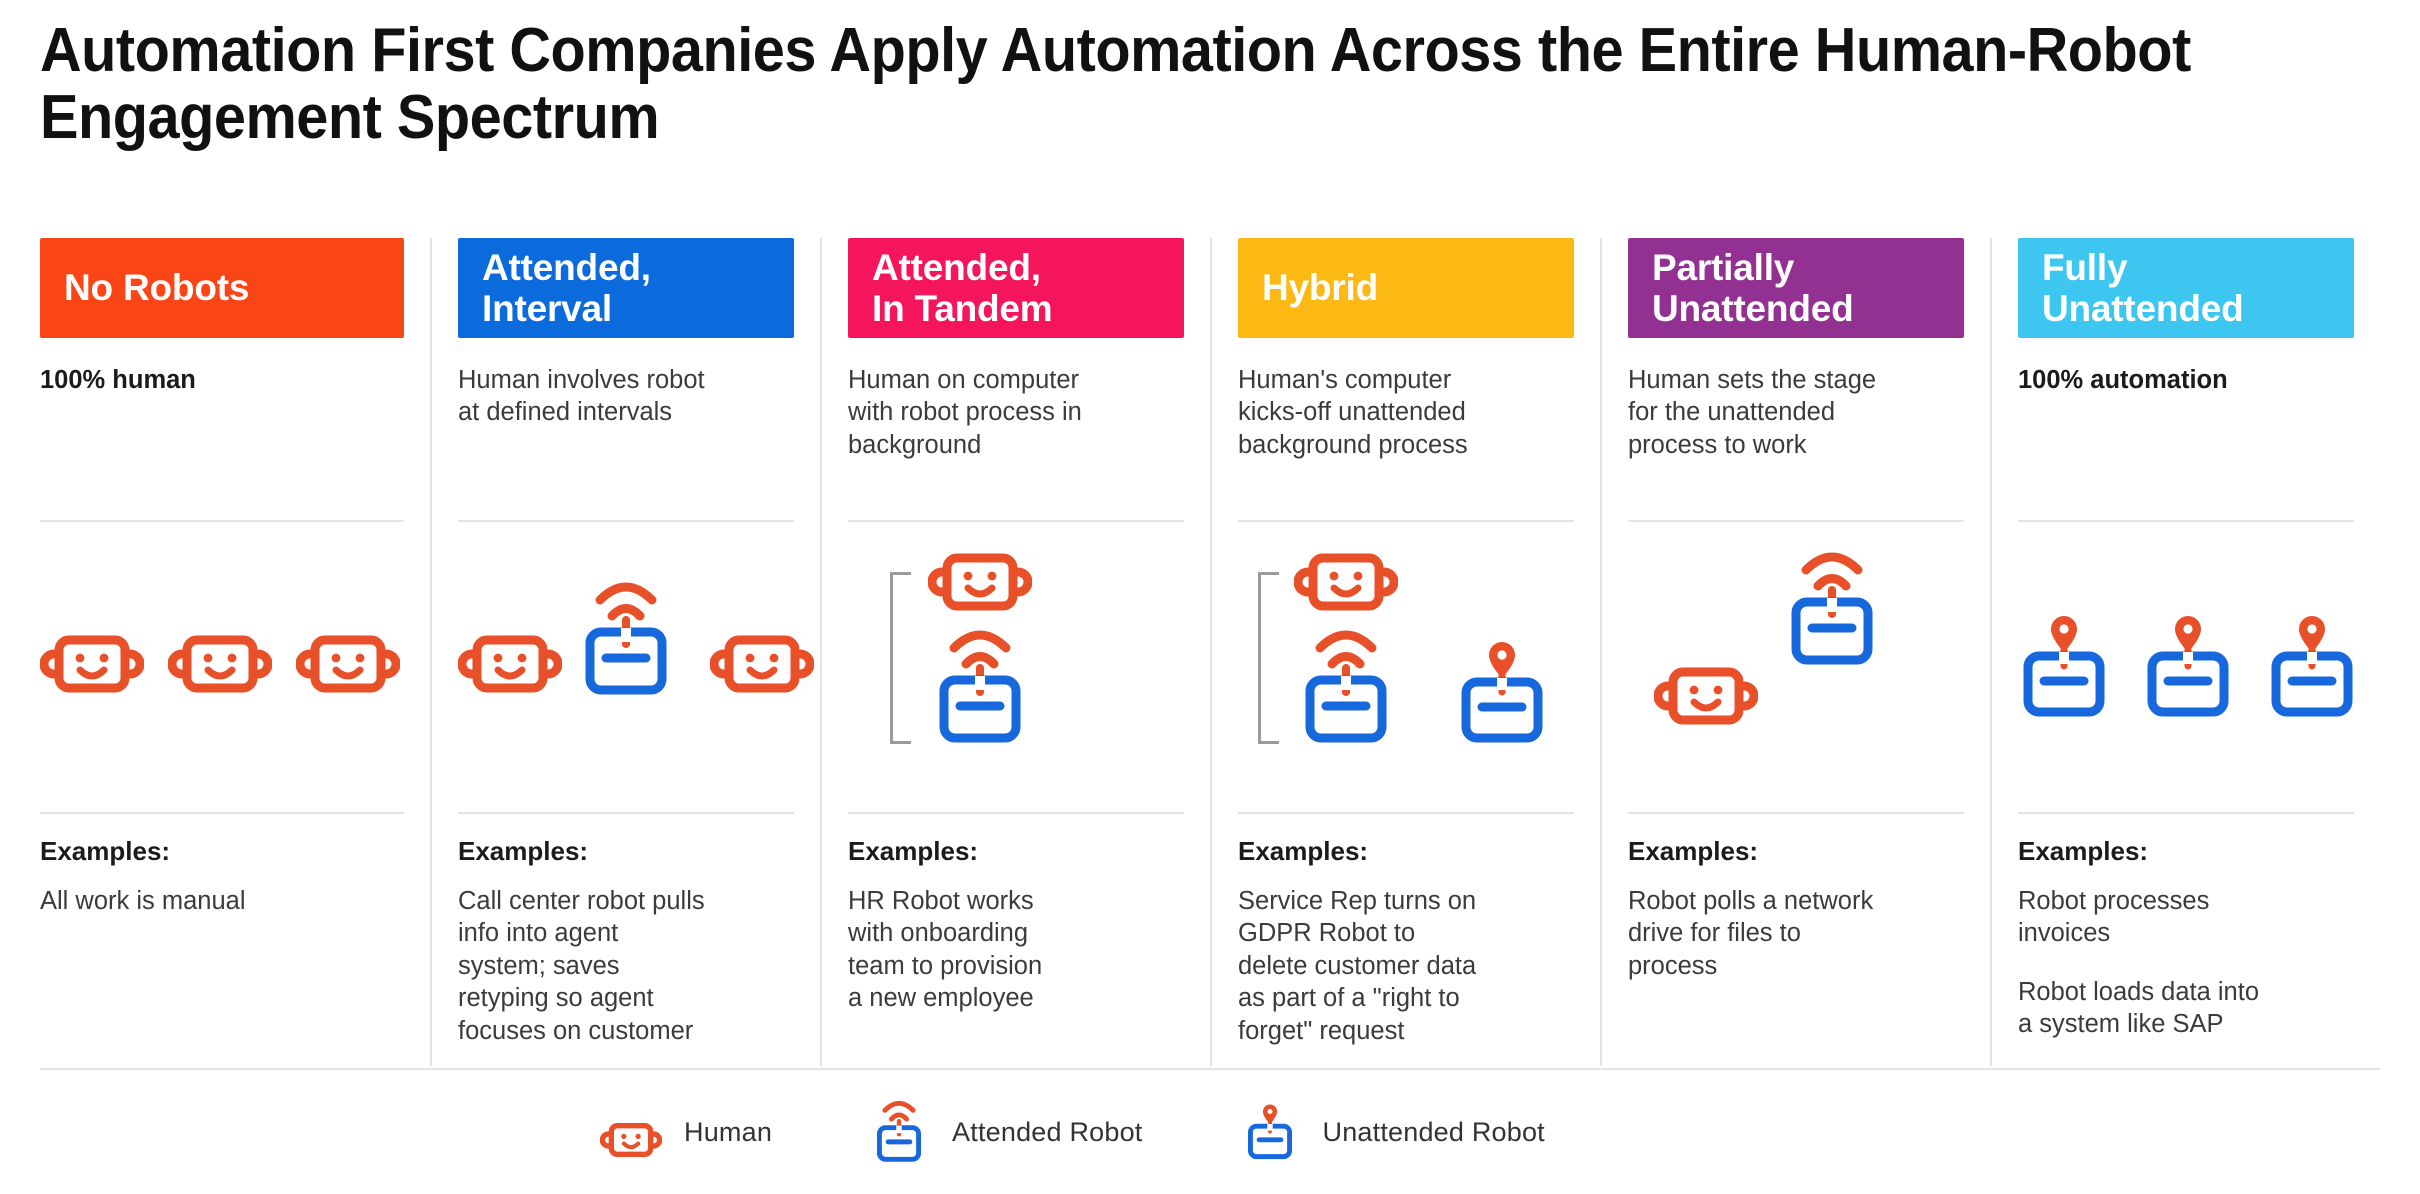  Describe the element at coordinates (1433, 1131) in the screenshot. I see `legend-label: Unattended Robot` at that location.